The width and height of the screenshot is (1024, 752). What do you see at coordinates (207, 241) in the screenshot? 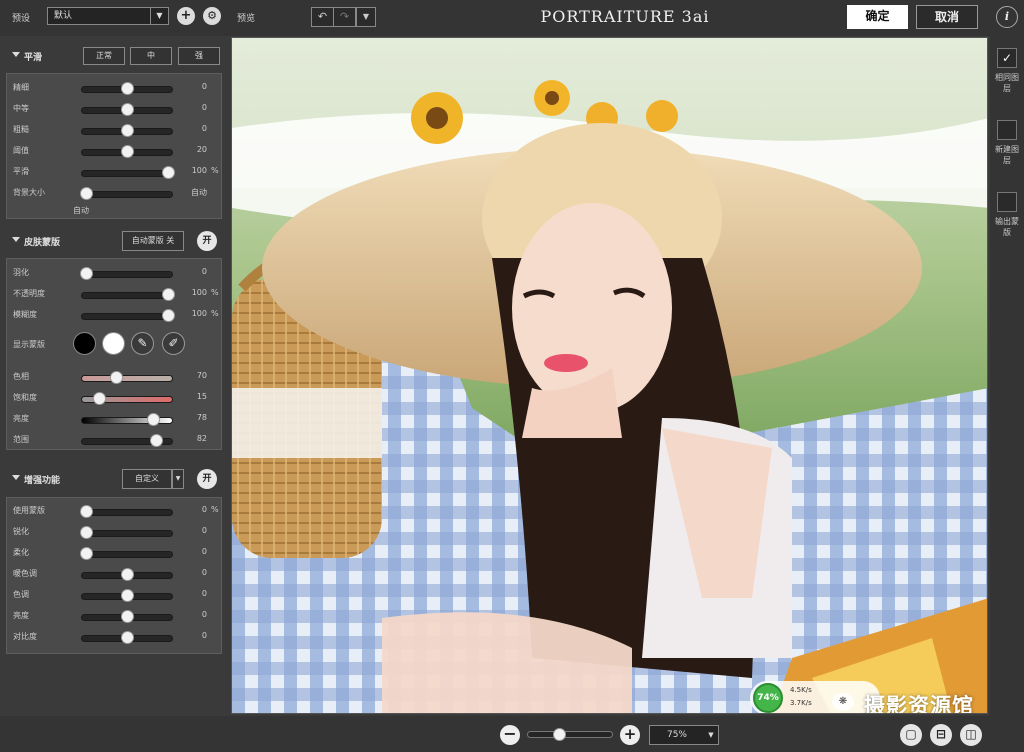
I see `skin-mask-toggle: 开` at bounding box center [207, 241].